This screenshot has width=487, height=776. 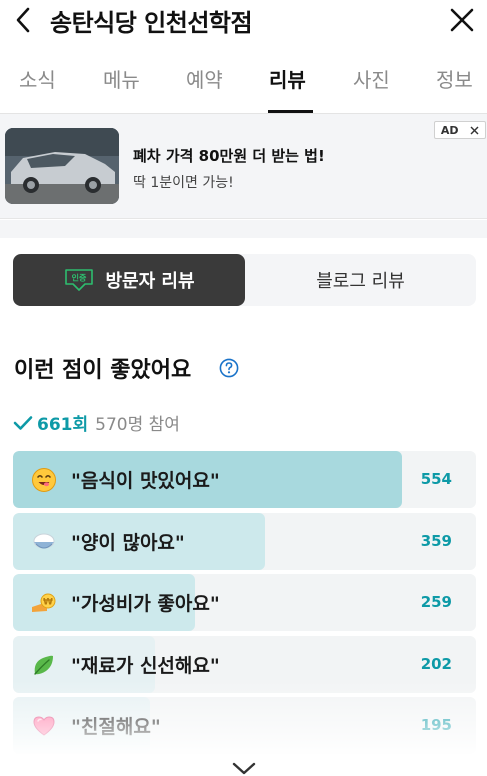 What do you see at coordinates (229, 368) in the screenshot?
I see `help-icon` at bounding box center [229, 368].